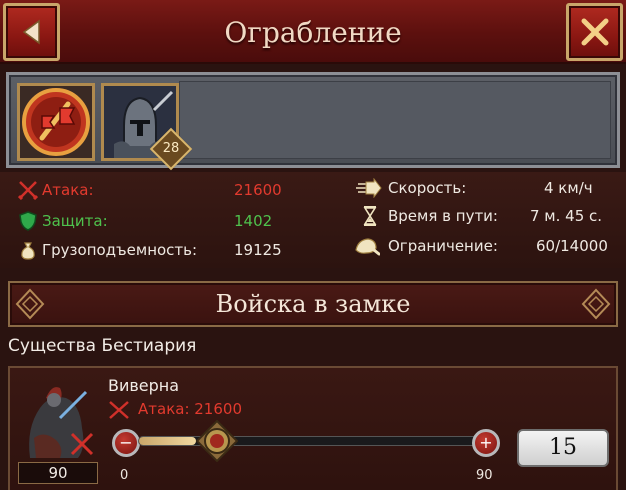 This screenshot has height=490, width=626. Describe the element at coordinates (369, 188) in the screenshot. I see `speed-arrow-icon` at that location.